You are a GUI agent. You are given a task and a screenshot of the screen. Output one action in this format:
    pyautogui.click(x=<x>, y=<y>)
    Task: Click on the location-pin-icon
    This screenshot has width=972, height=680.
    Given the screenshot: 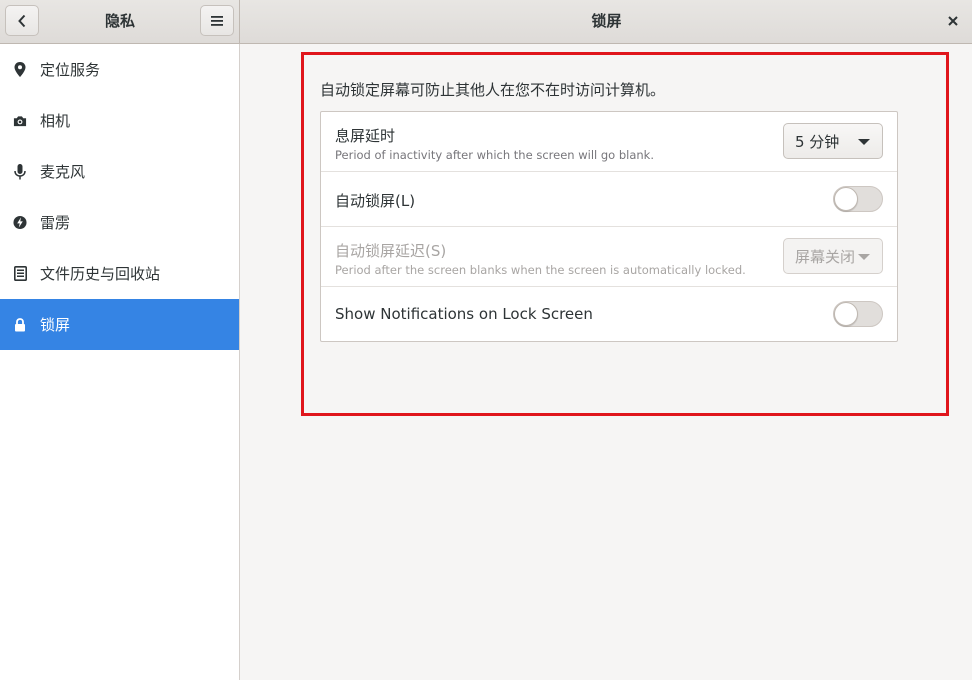 What is the action you would take?
    pyautogui.click(x=20, y=70)
    